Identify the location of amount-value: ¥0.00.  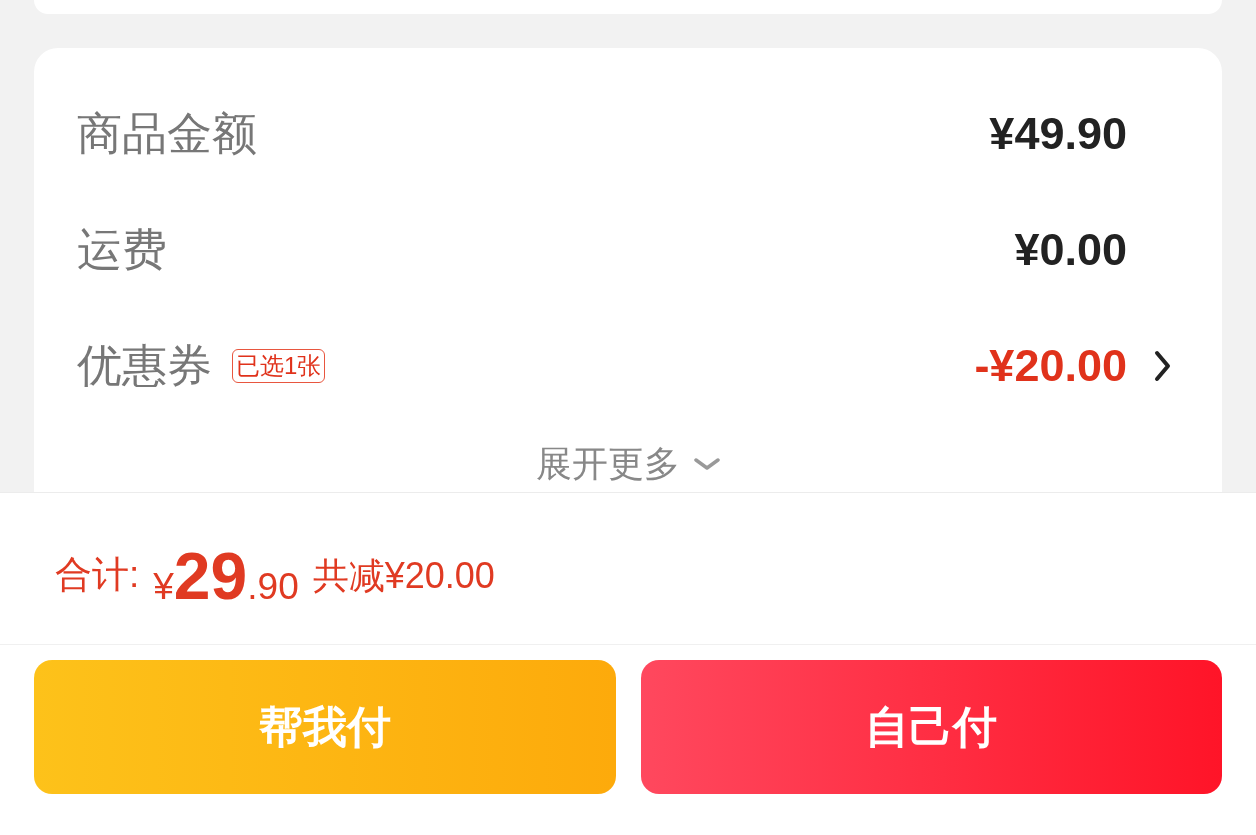
(1070, 250).